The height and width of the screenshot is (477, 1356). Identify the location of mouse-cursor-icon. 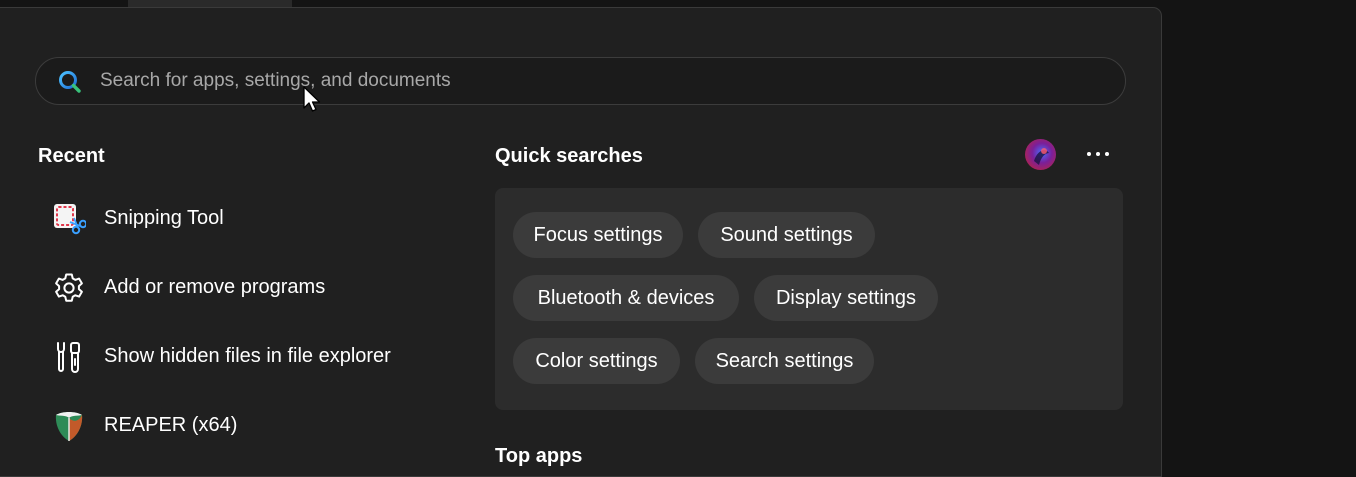
(312, 99).